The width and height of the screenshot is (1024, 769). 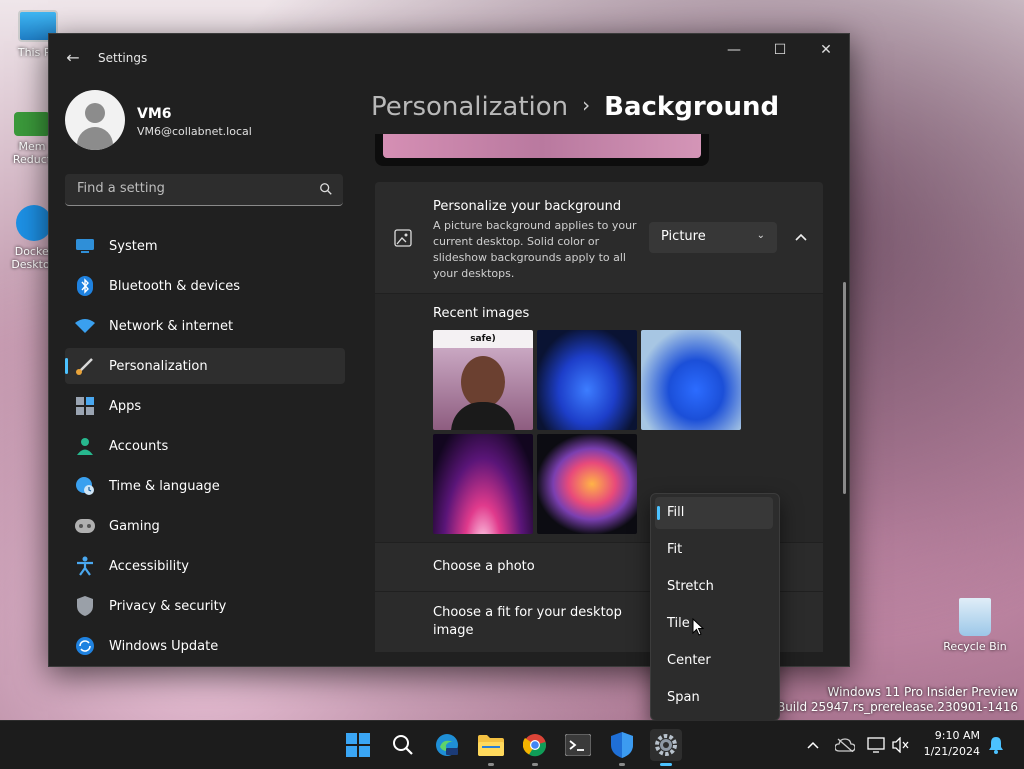 I want to click on wifi-icon, so click(x=85, y=326).